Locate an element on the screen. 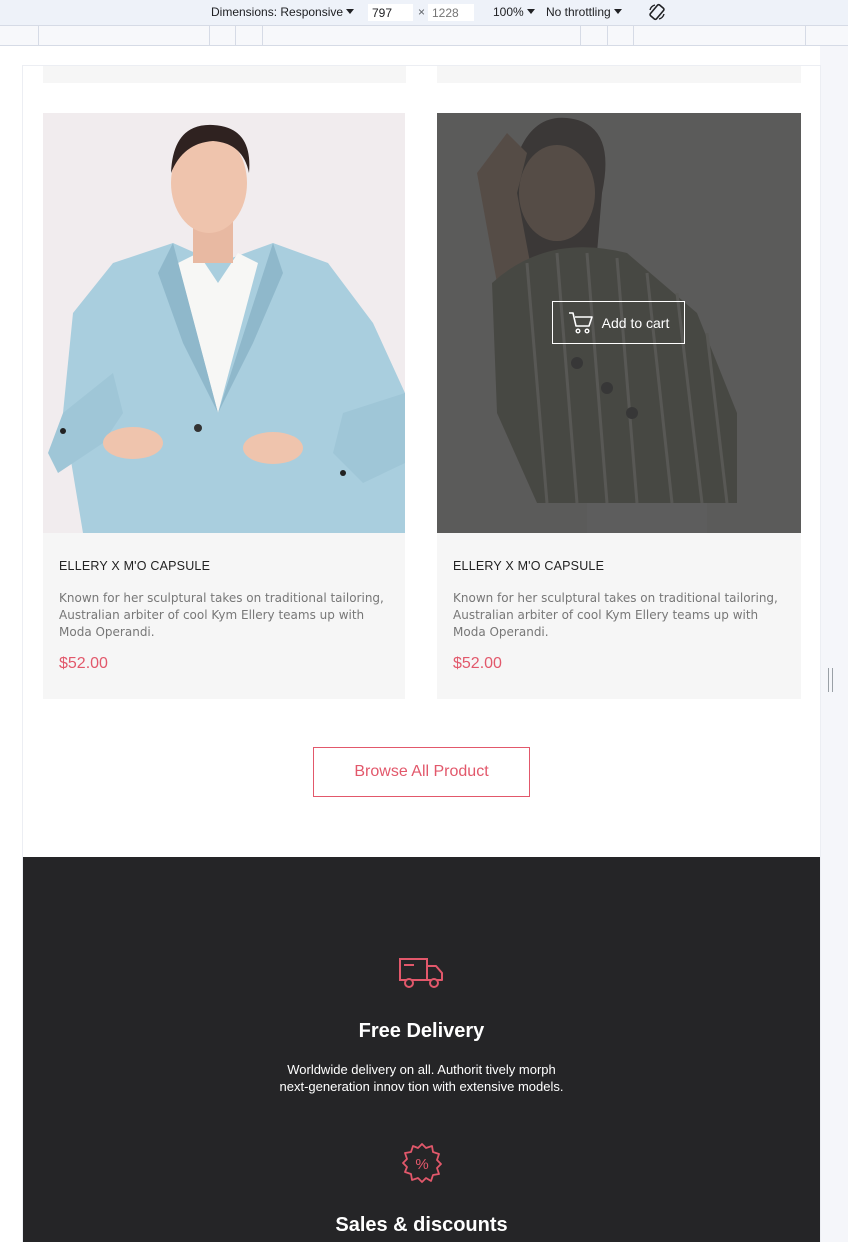  zoom-dropdown: 100% is located at coordinates (514, 12).